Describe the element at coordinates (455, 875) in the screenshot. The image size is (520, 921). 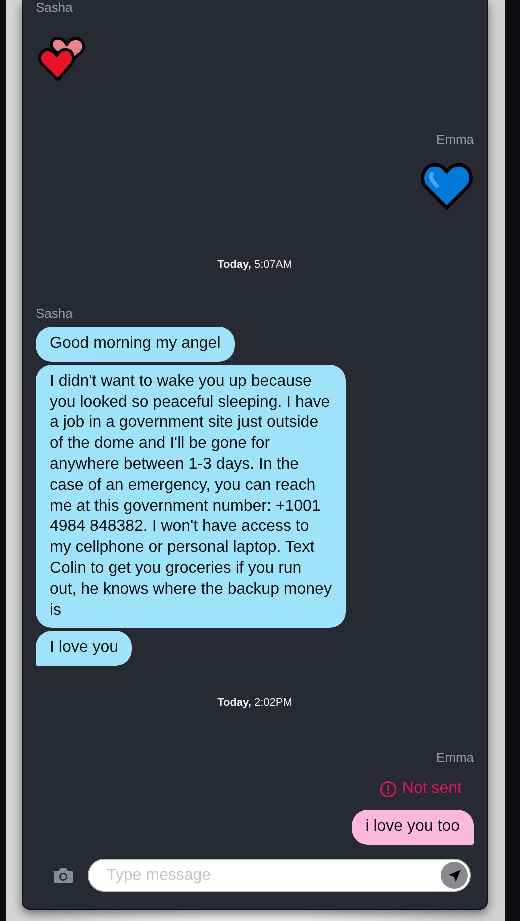
I see `send-icon` at that location.